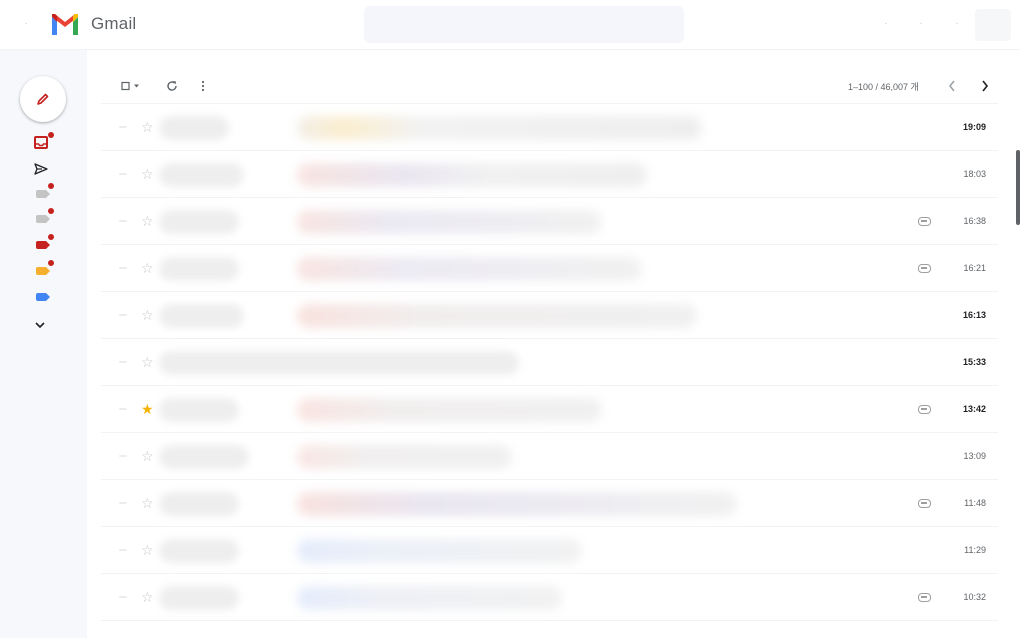  Describe the element at coordinates (974, 362) in the screenshot. I see `email-time: 15:33` at that location.